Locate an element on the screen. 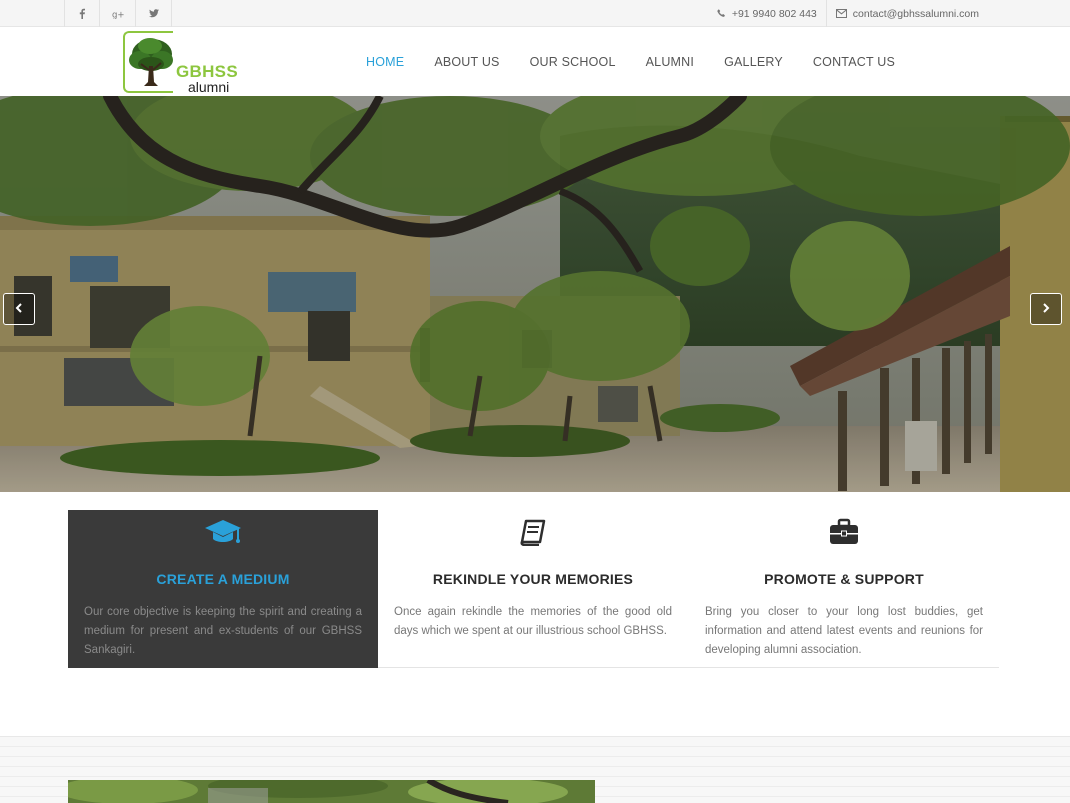 This screenshot has height=803, width=1070. facebook-icon is located at coordinates (82, 13).